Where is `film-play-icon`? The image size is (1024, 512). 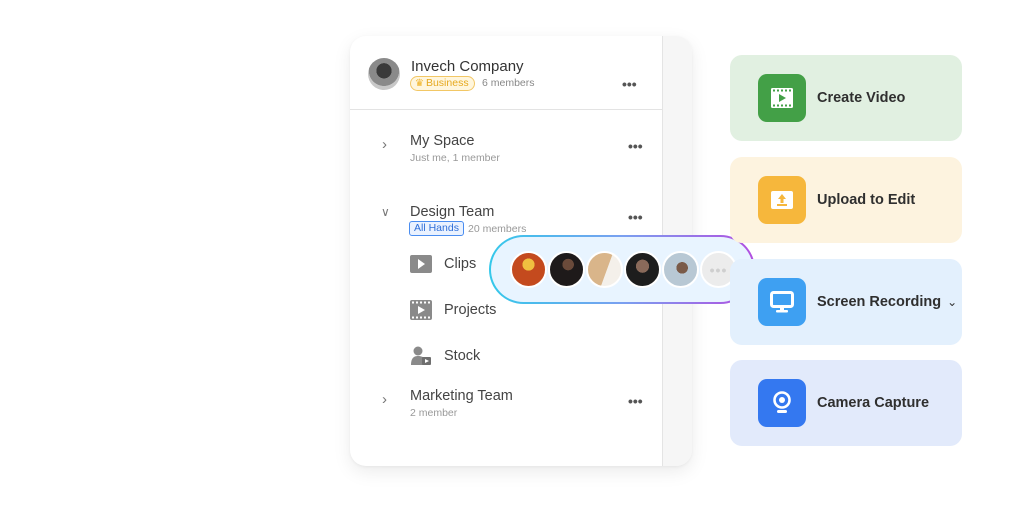 film-play-icon is located at coordinates (782, 98).